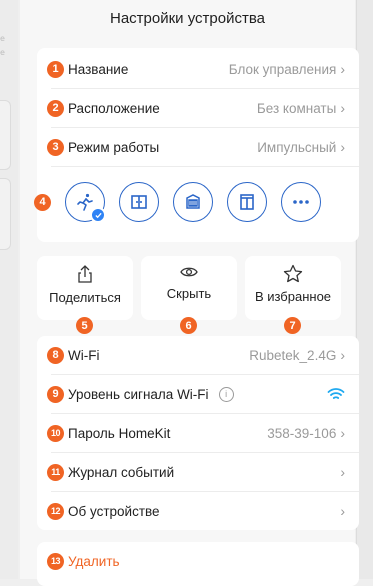  Describe the element at coordinates (292, 325) in the screenshot. I see `callout-badge: 7` at that location.